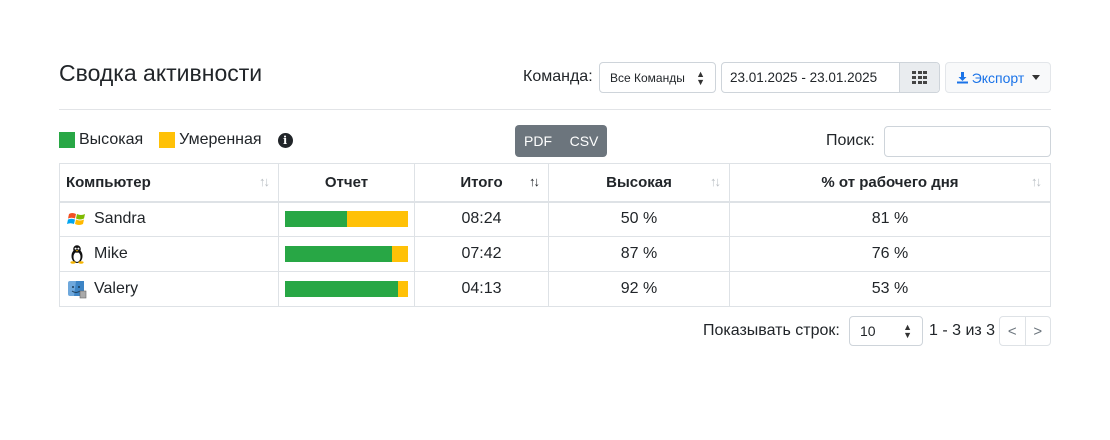  Describe the element at coordinates (120, 219) in the screenshot. I see `computer-name: Sandra` at that location.